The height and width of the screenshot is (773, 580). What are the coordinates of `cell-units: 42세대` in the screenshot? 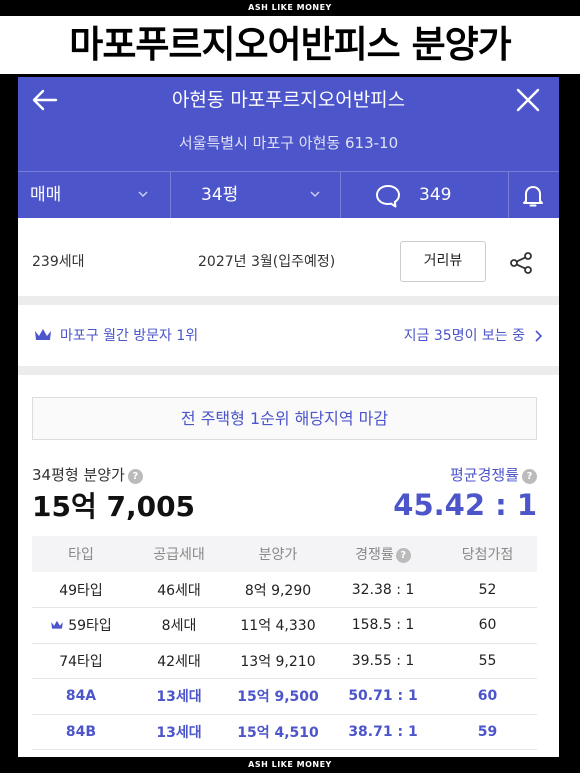 It's located at (179, 661).